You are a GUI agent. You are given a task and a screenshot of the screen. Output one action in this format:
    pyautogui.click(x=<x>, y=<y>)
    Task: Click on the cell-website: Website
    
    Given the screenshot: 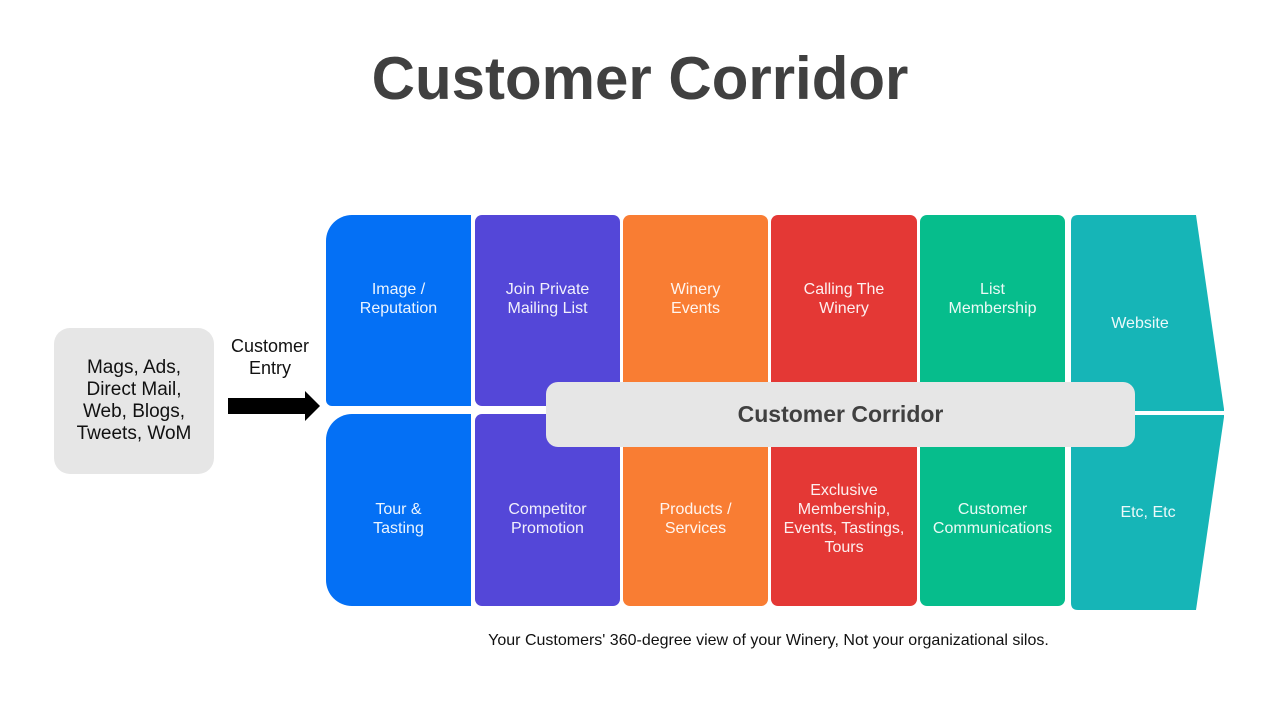 What is the action you would take?
    pyautogui.click(x=1140, y=323)
    